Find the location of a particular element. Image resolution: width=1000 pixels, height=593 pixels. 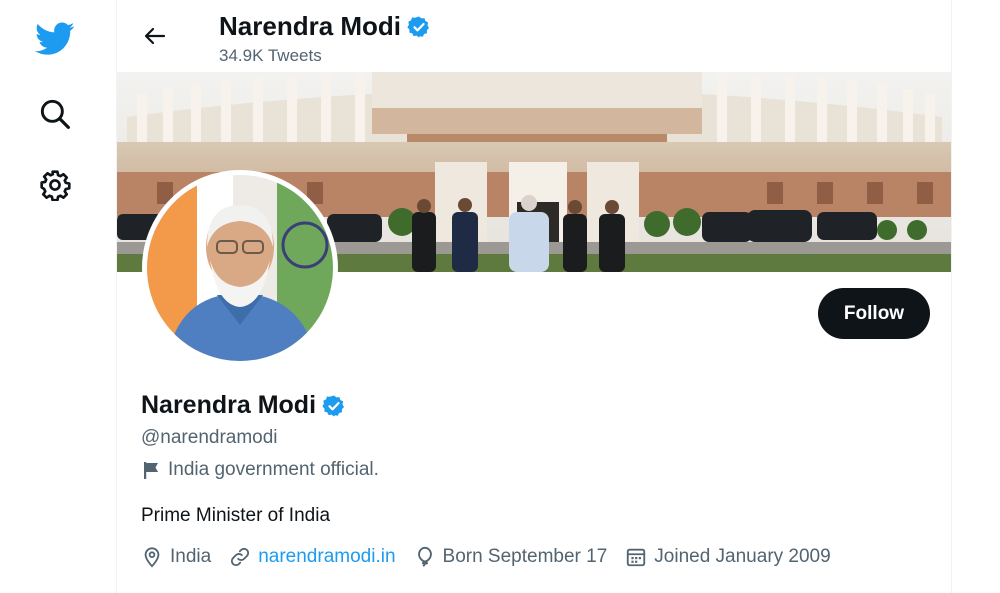

joined-item: Joined January 2009 is located at coordinates (728, 557).